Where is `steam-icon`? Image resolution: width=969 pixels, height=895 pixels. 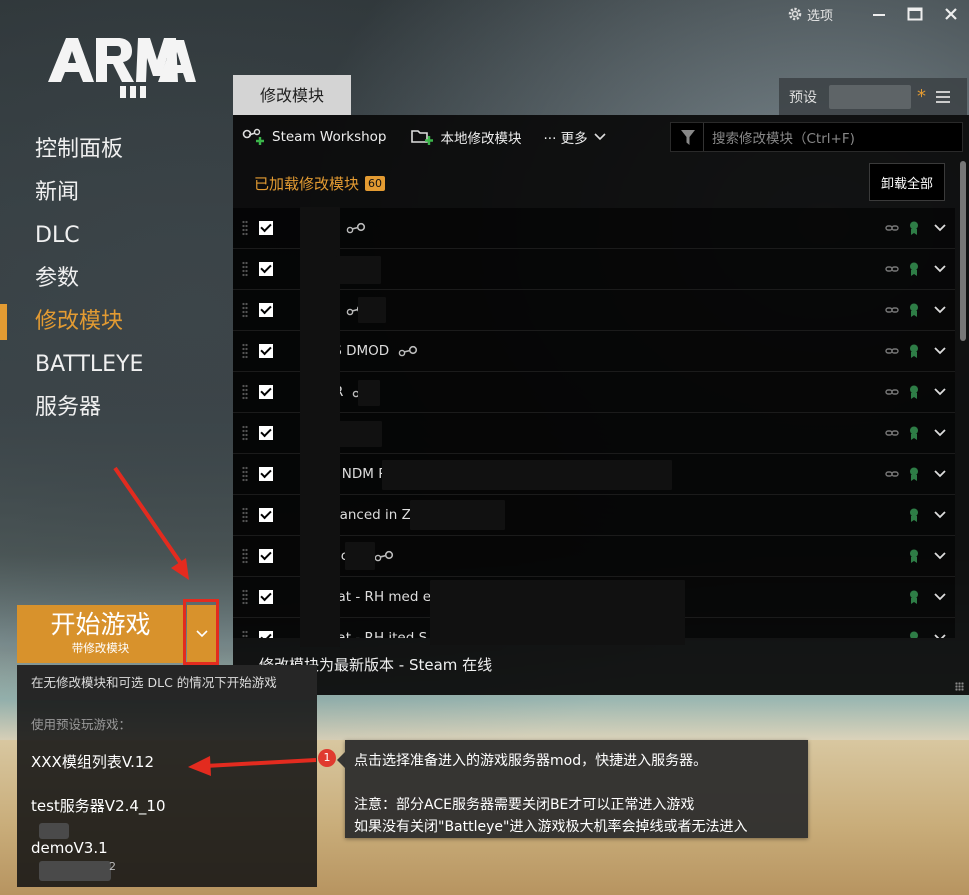
steam-icon is located at coordinates (384, 555).